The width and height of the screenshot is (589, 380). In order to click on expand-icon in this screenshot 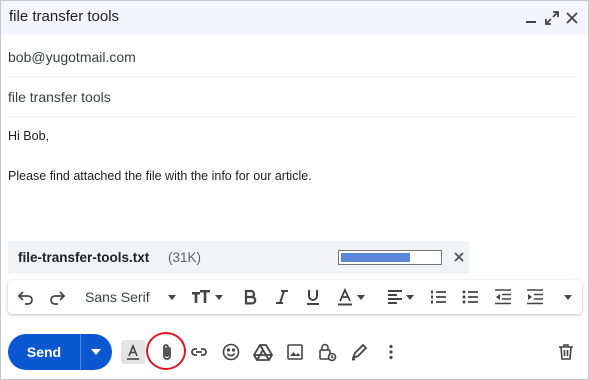, I will do `click(552, 18)`.